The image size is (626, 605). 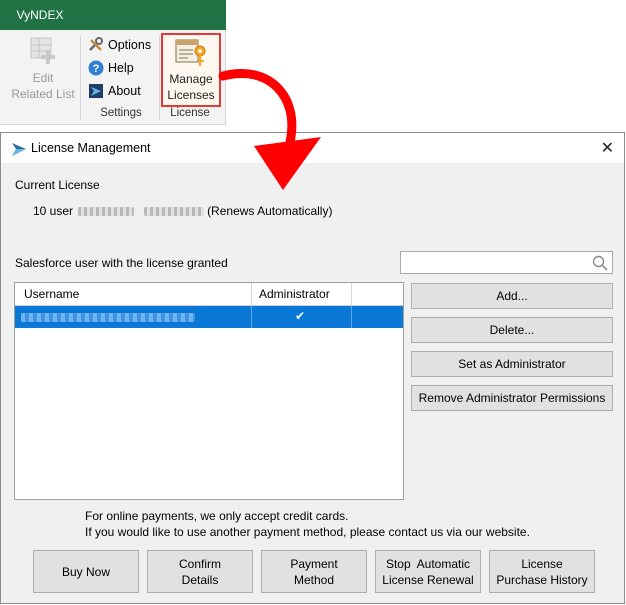 I want to click on license-key-icon, so click(x=190, y=52).